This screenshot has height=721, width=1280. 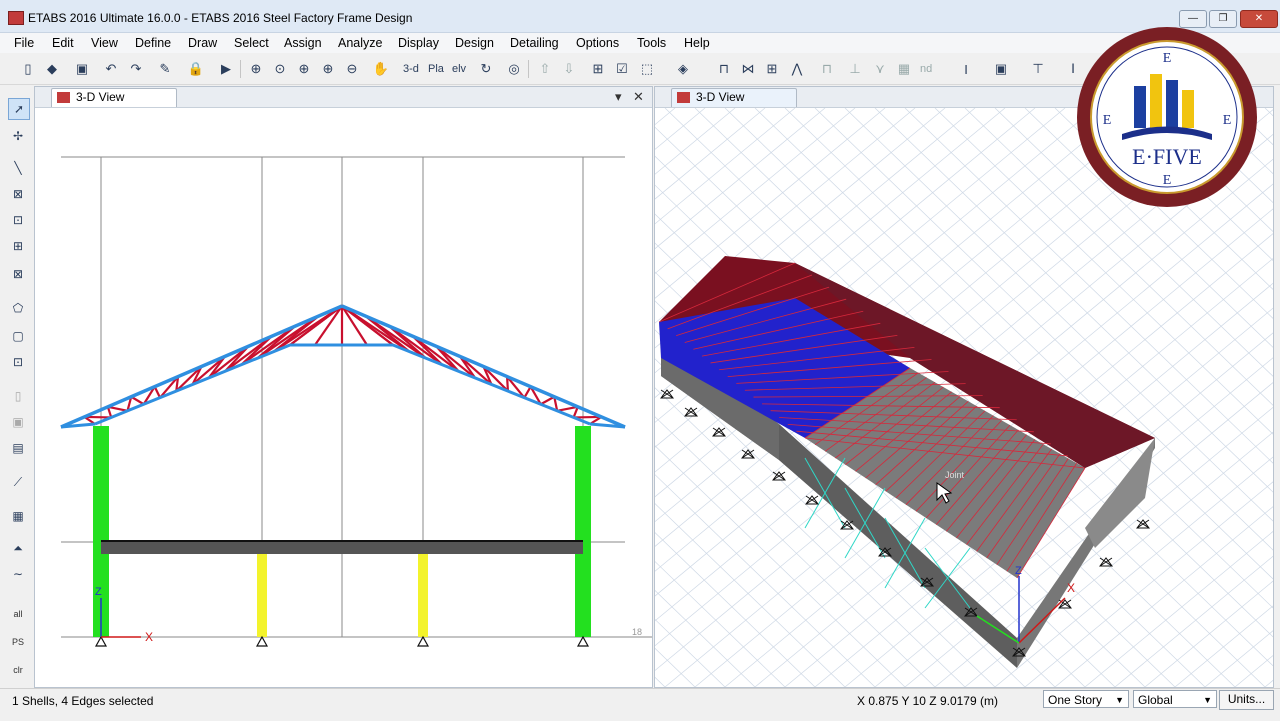 What do you see at coordinates (83, 701) in the screenshot?
I see `selection-status: 1 Shells, 4 Edges selected` at bounding box center [83, 701].